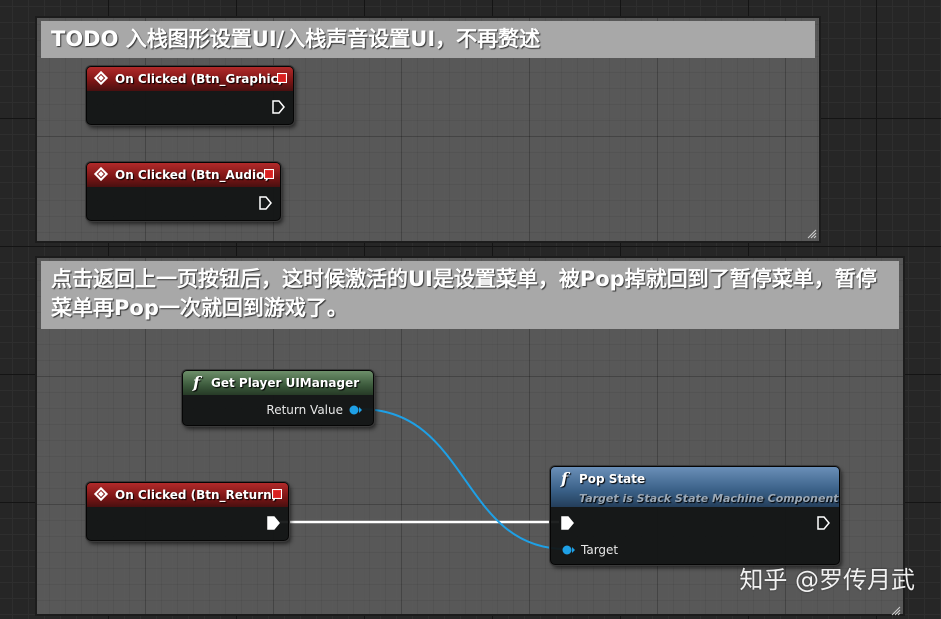 Image resolution: width=941 pixels, height=619 pixels. I want to click on pure-node-get-player-uimanager: f Get Player UIManager Return Value, so click(278, 398).